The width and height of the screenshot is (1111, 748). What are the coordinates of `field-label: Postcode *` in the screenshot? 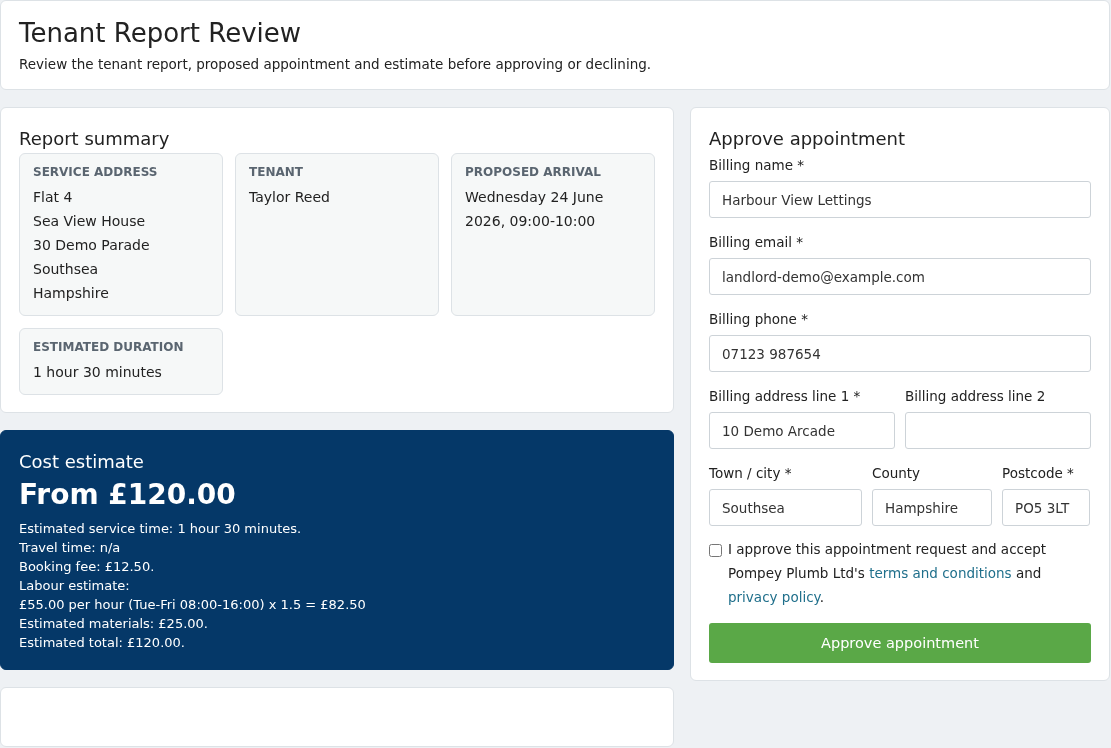 It's located at (1038, 473).